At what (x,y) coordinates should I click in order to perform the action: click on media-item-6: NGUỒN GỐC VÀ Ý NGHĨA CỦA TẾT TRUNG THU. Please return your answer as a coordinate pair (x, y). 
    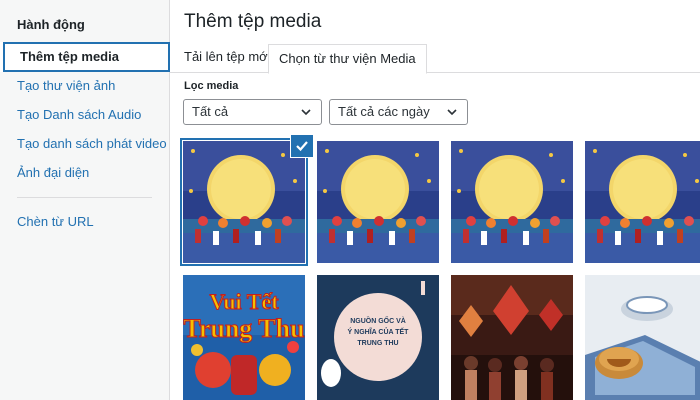
    Looking at the image, I should click on (378, 337).